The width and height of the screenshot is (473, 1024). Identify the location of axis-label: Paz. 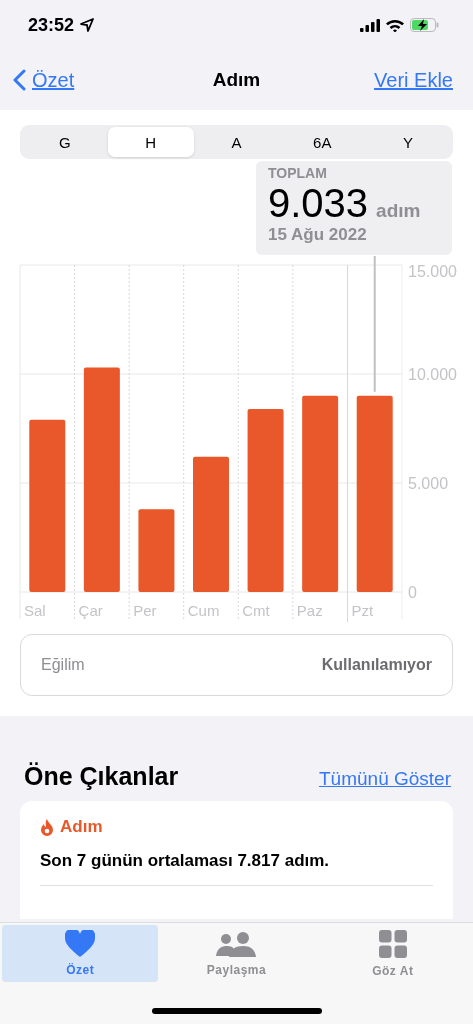
(309, 610).